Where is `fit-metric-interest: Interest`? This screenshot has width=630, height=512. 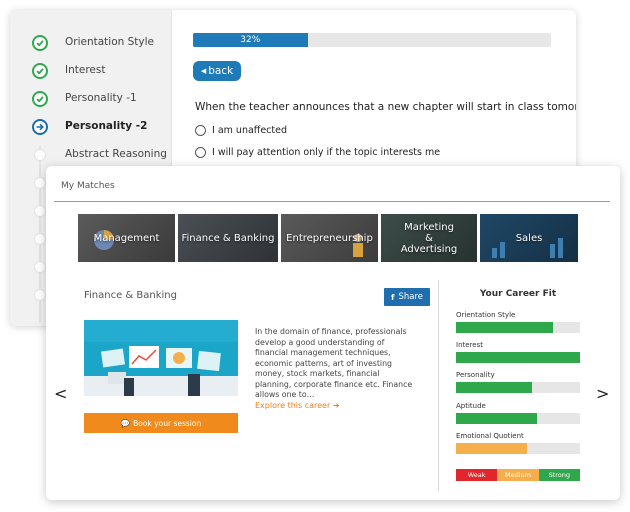
fit-metric-interest: Interest is located at coordinates (518, 352).